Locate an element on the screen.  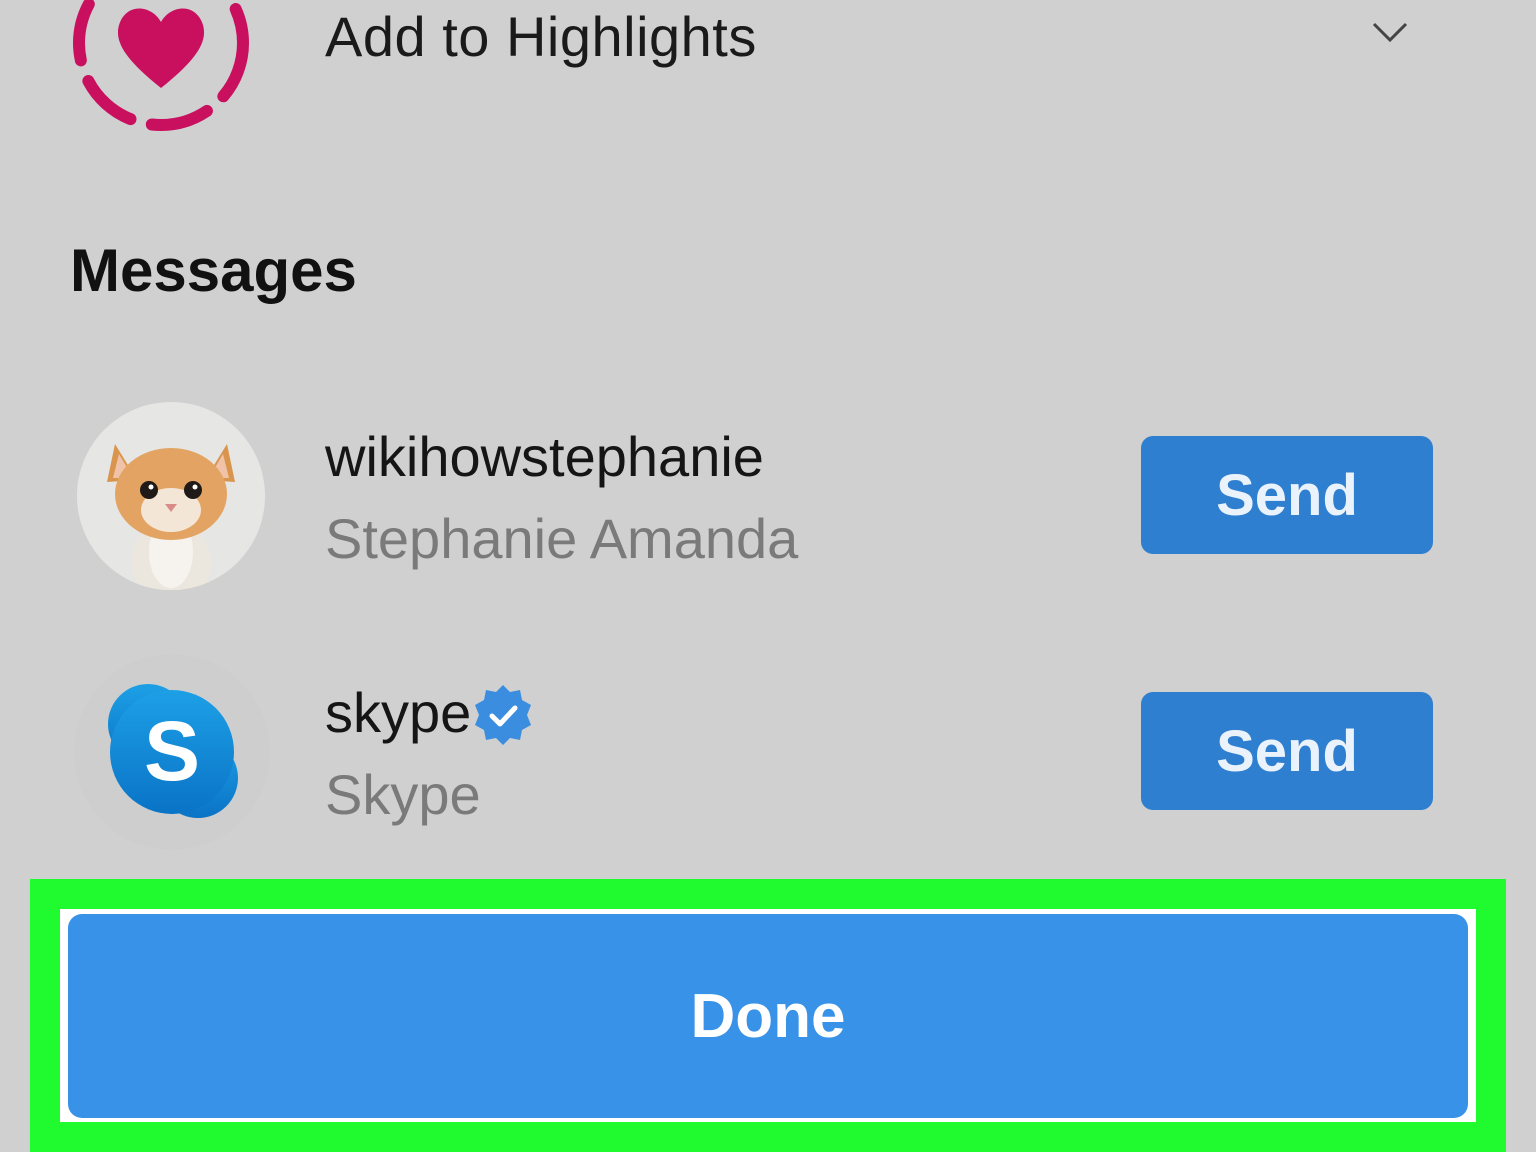
contact-username: skype is located at coordinates (430, 712).